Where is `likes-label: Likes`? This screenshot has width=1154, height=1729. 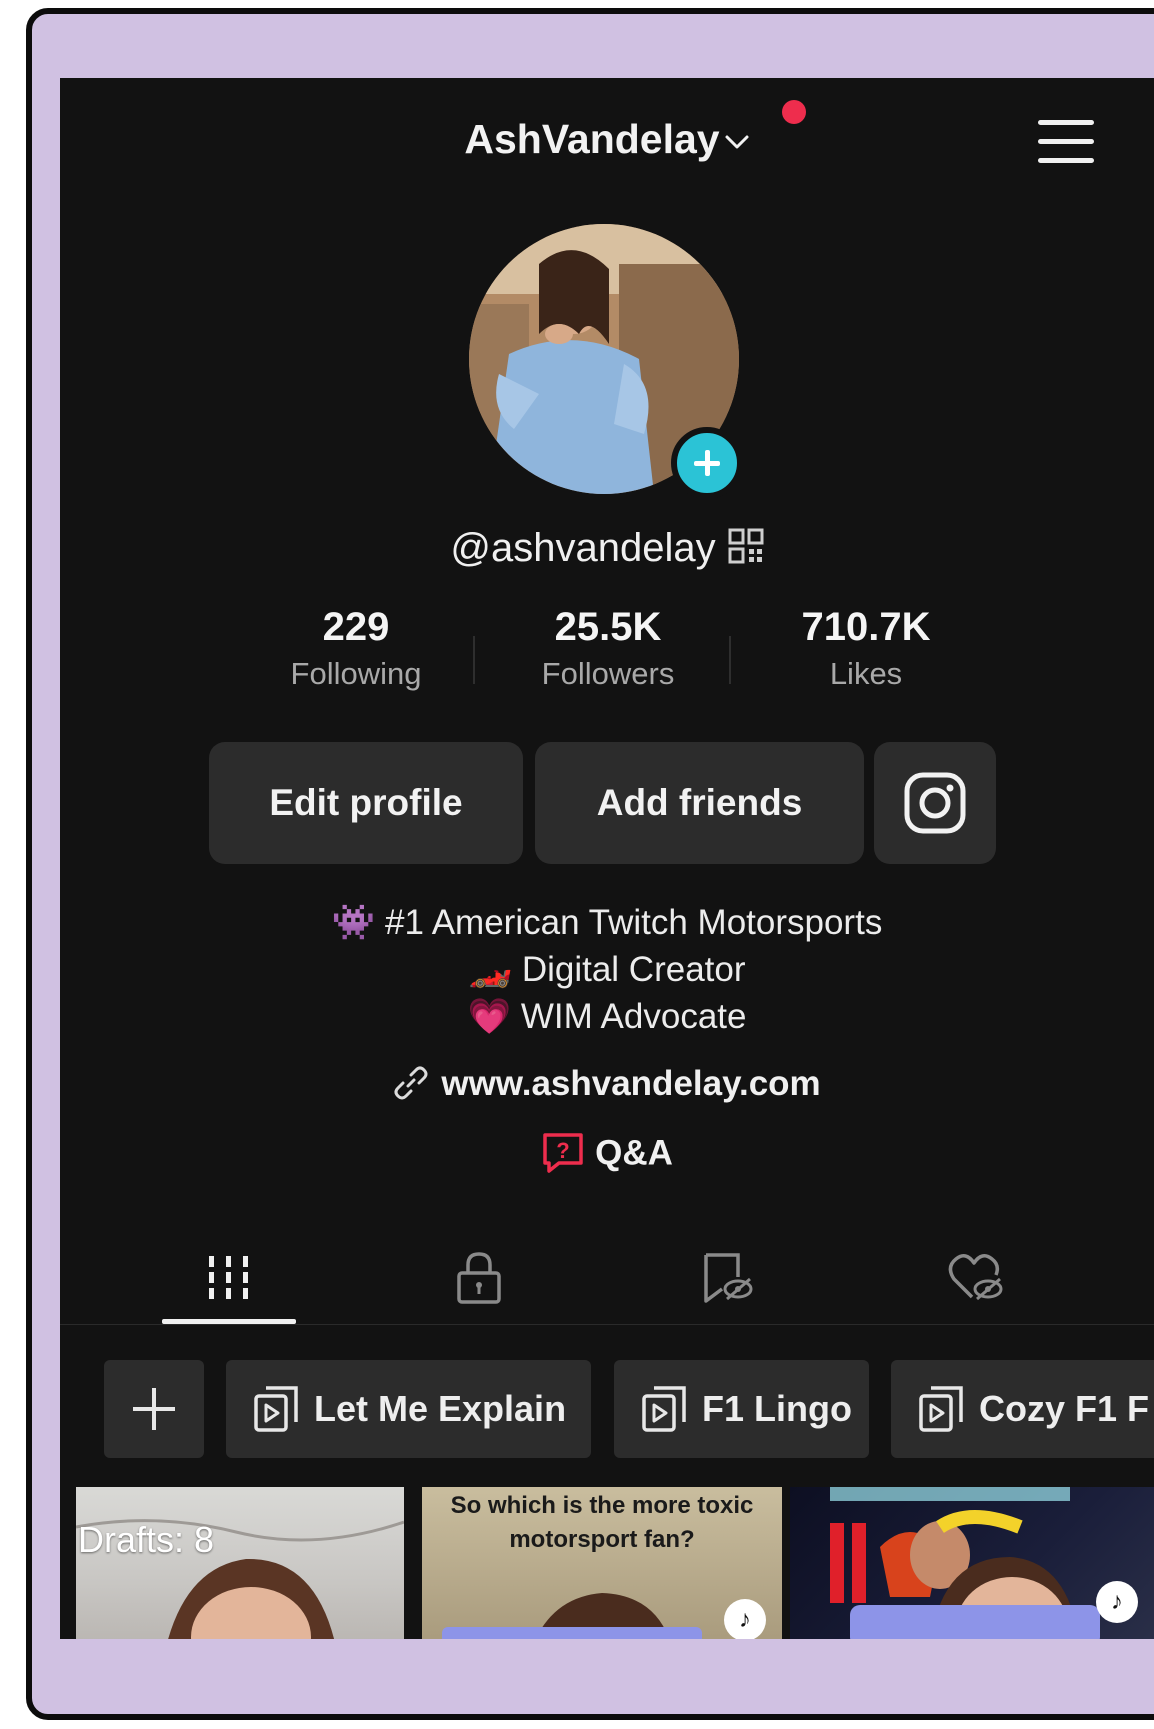
likes-label: Likes is located at coordinates (866, 673).